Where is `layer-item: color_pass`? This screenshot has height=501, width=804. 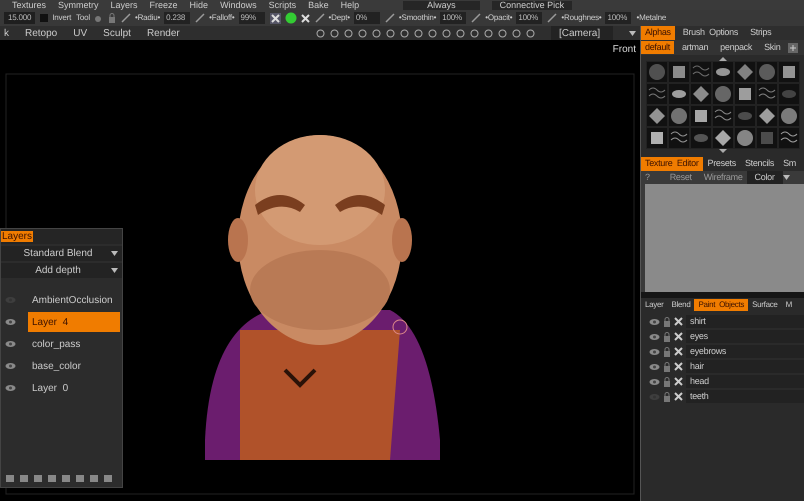
layer-item: color_pass is located at coordinates (74, 344).